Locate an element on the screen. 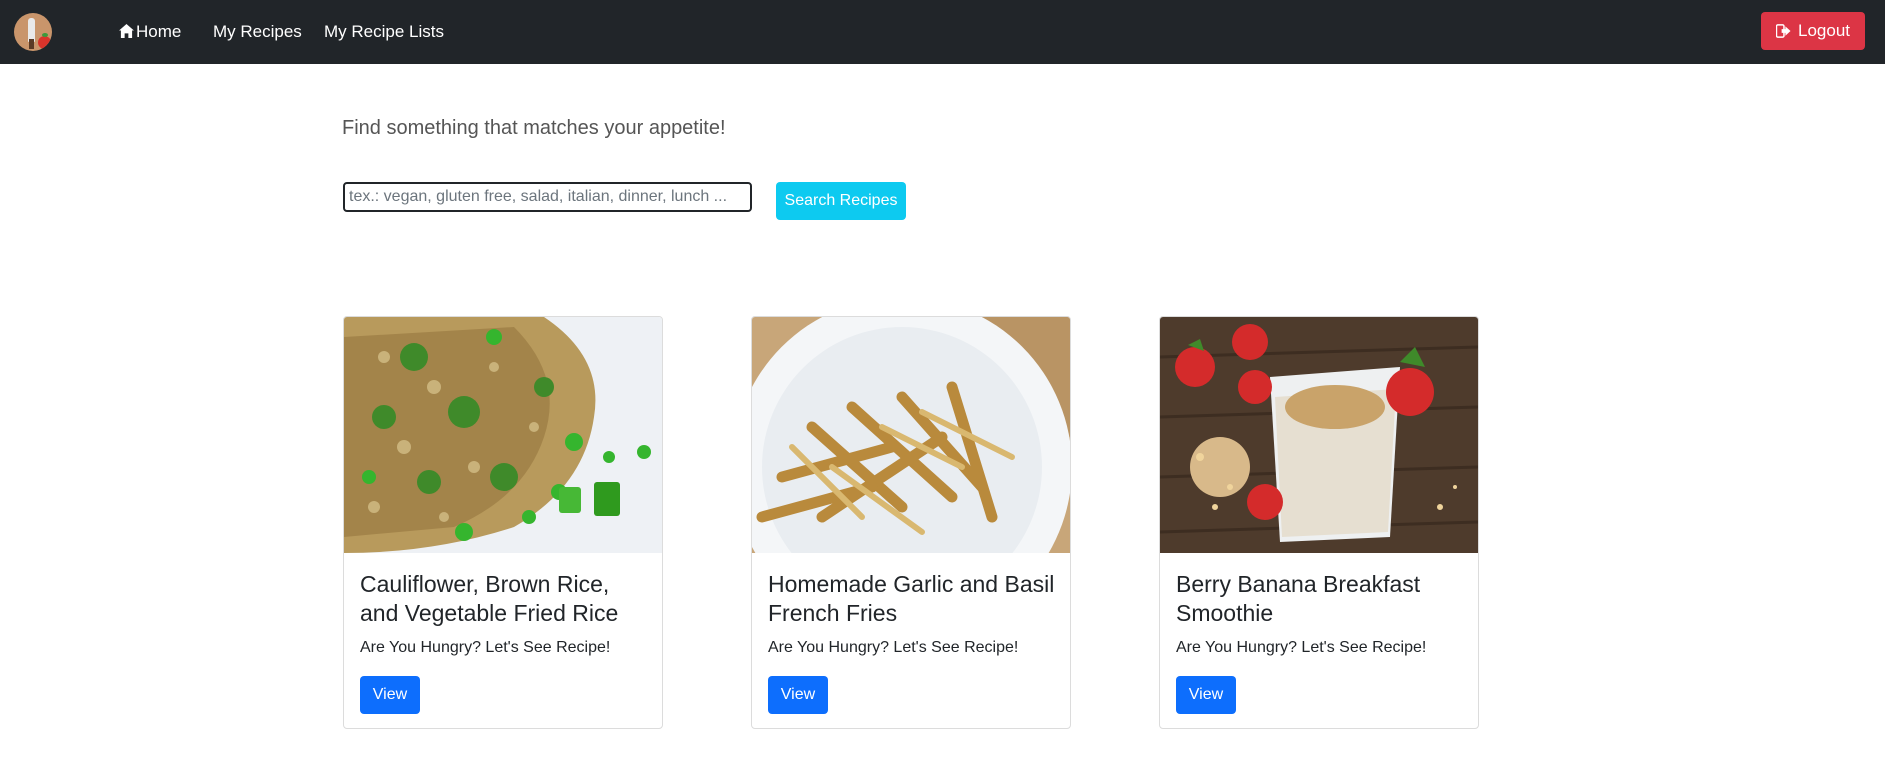 Image resolution: width=1885 pixels, height=773 pixels. search-recipes-button: Search Recipes is located at coordinates (841, 201).